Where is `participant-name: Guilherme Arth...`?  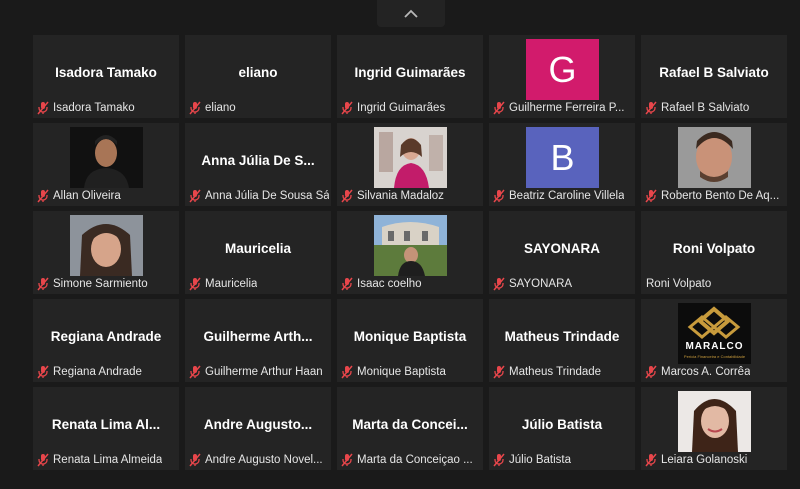 participant-name: Guilherme Arth... is located at coordinates (258, 336).